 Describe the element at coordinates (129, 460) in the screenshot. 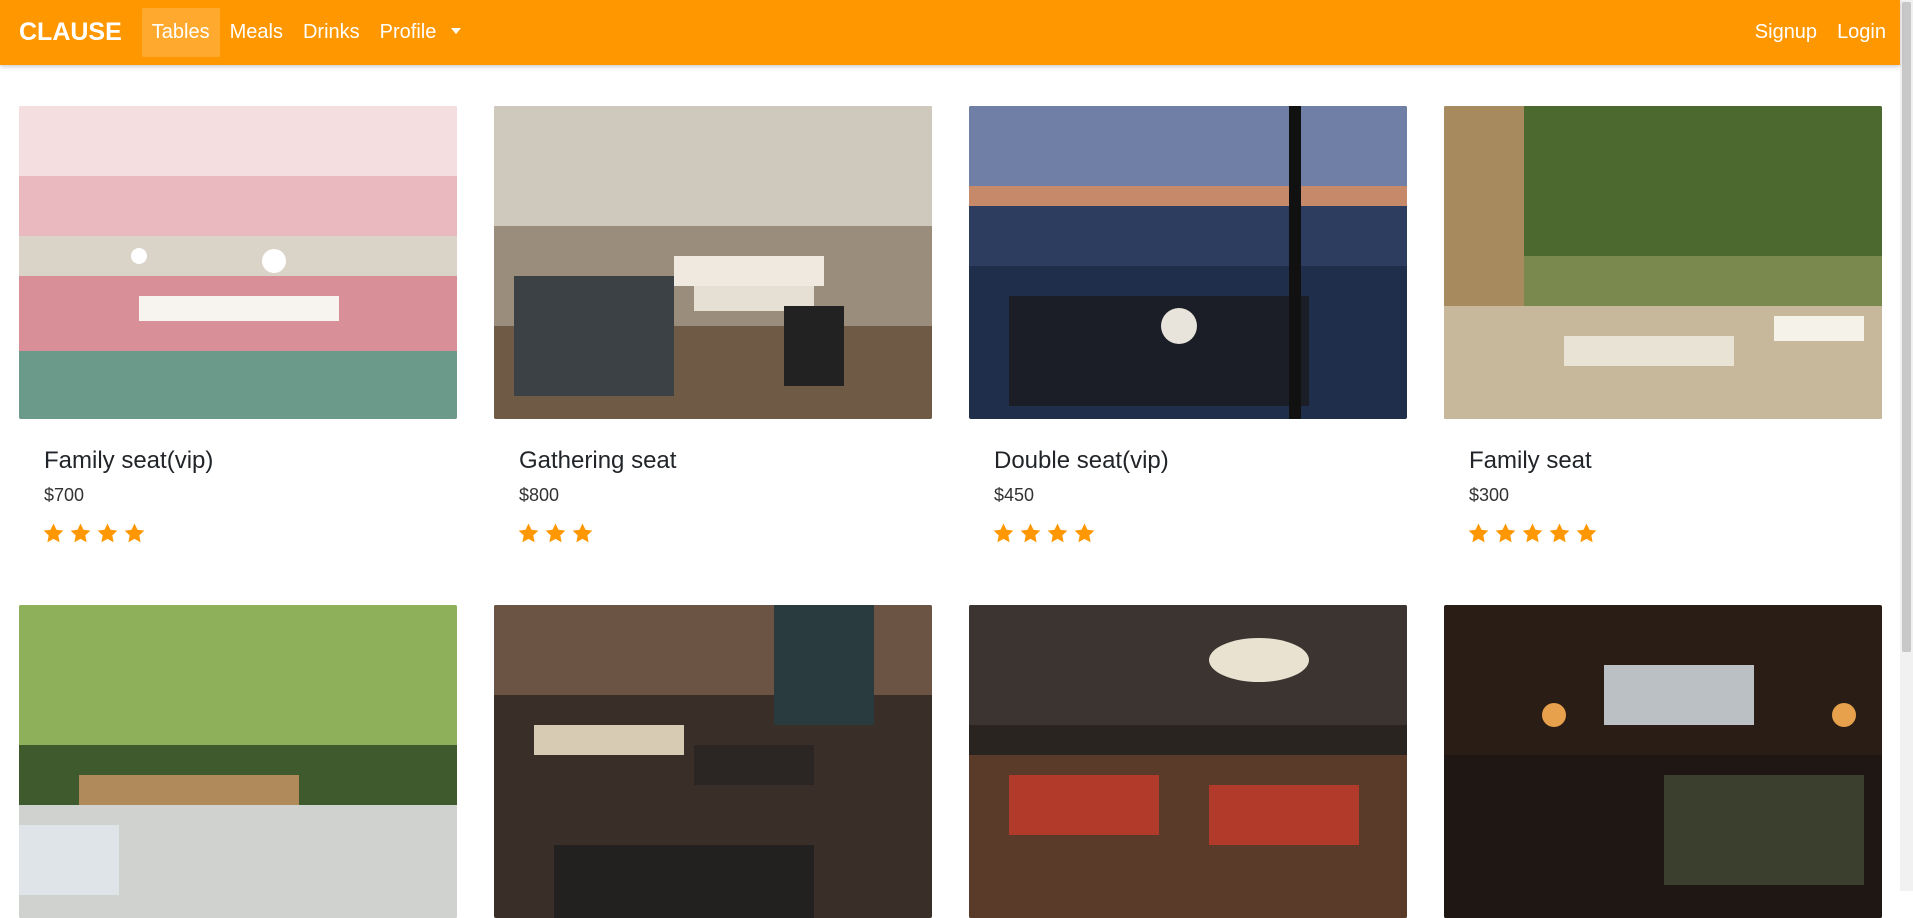

I see `table-name: Family seat(vip)` at that location.